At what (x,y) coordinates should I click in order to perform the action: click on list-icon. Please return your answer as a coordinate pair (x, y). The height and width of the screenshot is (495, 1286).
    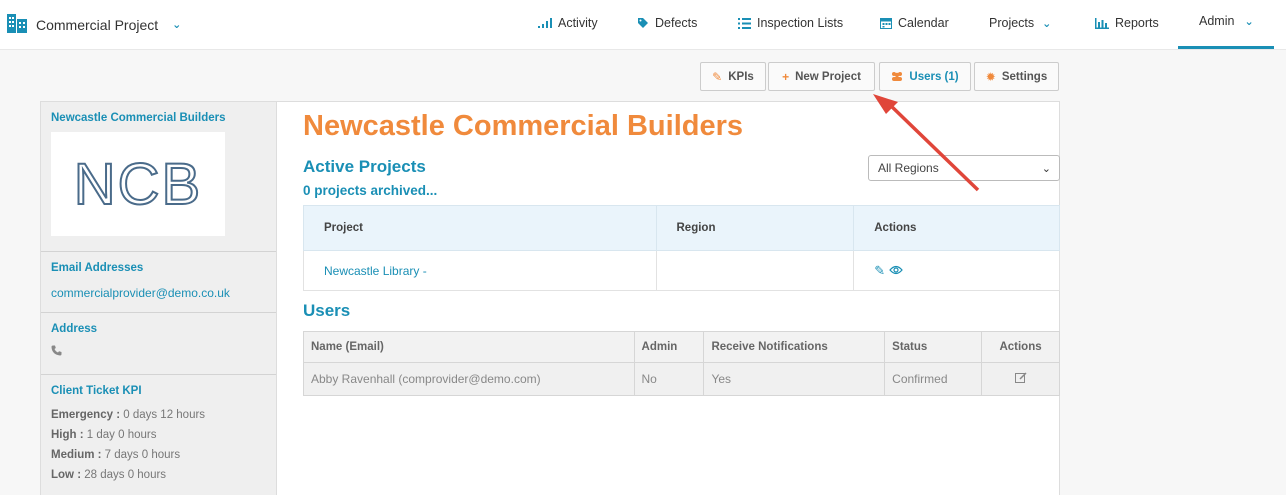
    Looking at the image, I should click on (744, 23).